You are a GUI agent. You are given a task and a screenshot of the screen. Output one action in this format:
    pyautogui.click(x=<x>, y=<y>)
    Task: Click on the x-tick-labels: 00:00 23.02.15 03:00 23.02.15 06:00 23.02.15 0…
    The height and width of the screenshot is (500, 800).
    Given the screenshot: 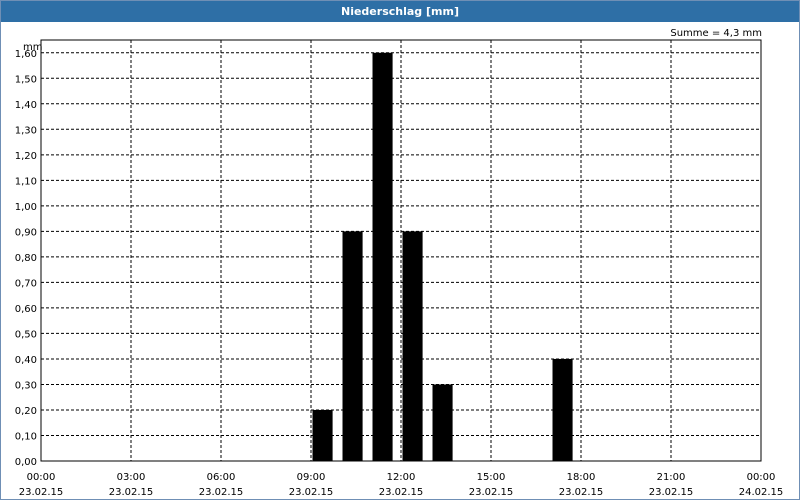 What is the action you would take?
    pyautogui.click(x=401, y=485)
    